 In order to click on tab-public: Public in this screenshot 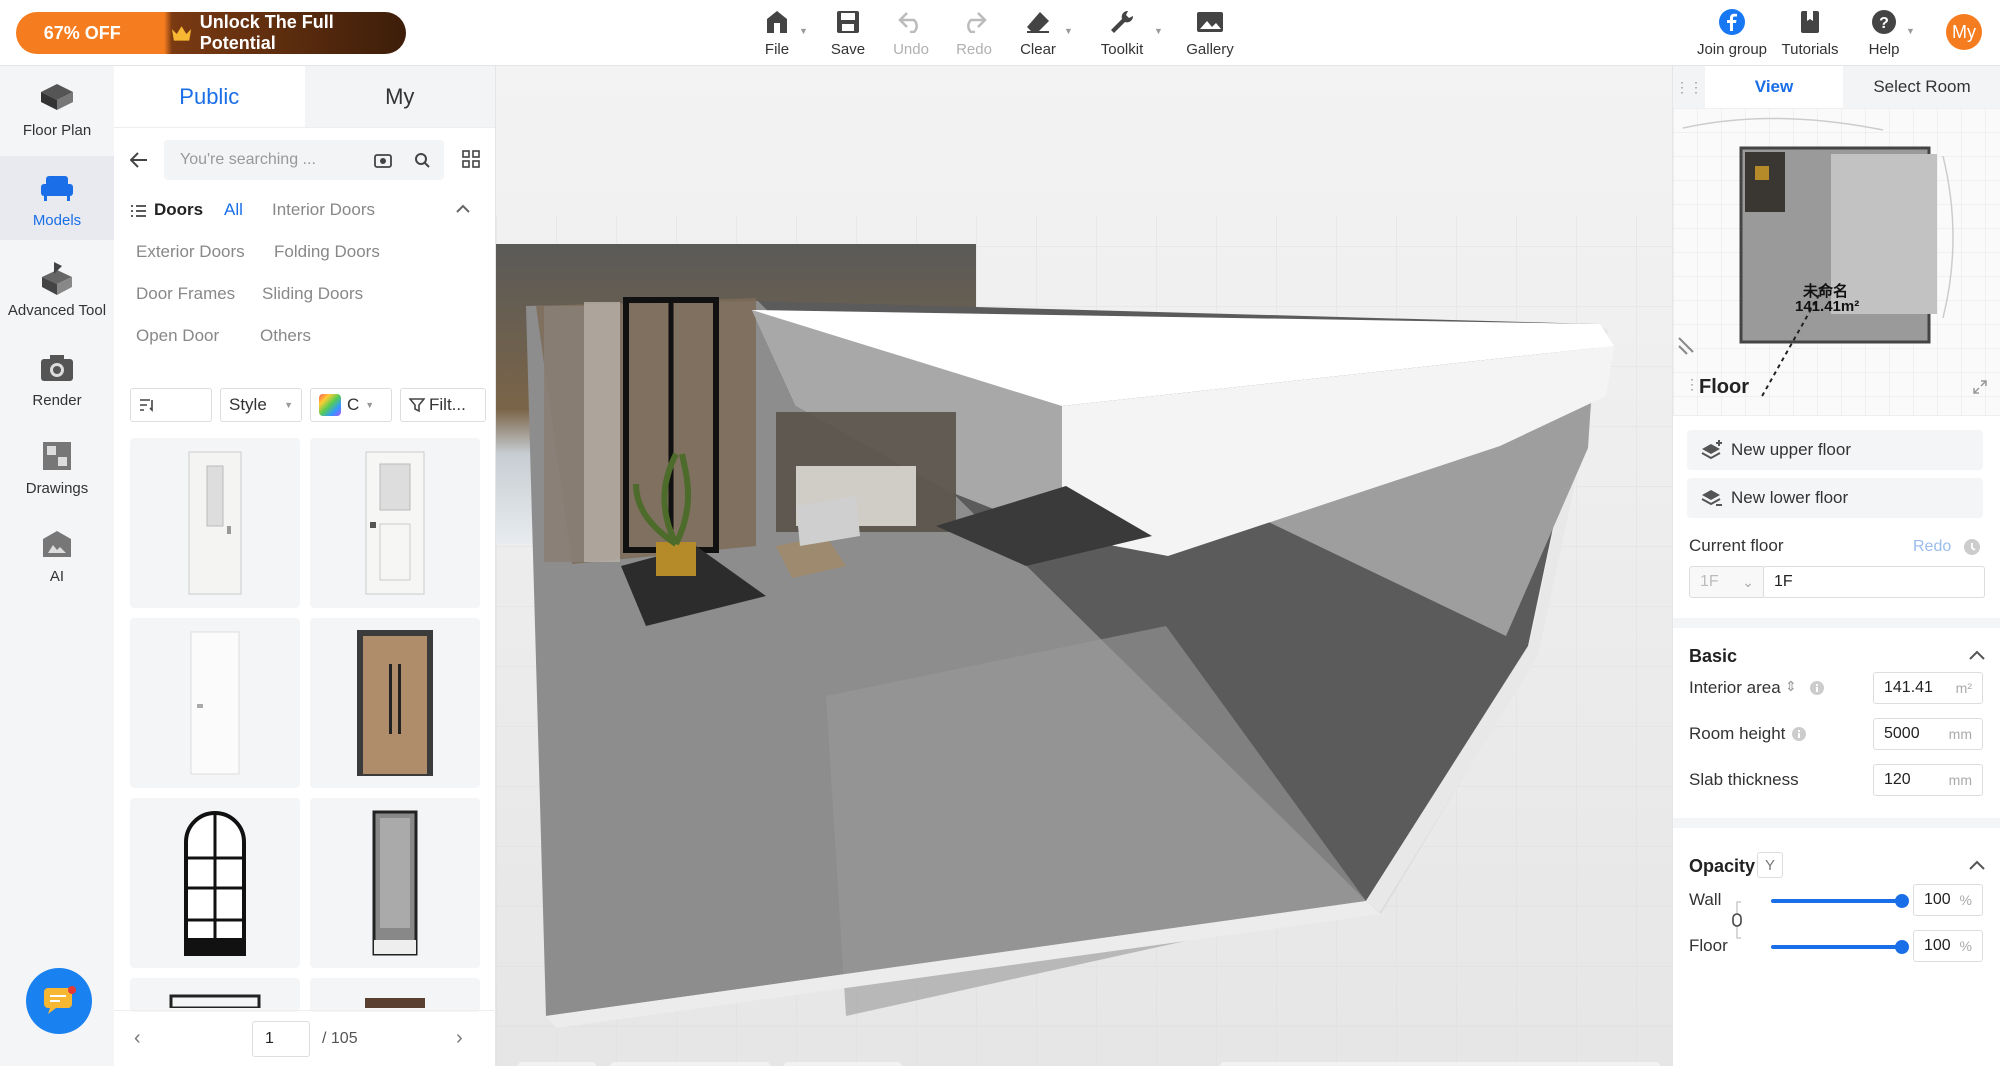, I will do `click(209, 96)`.